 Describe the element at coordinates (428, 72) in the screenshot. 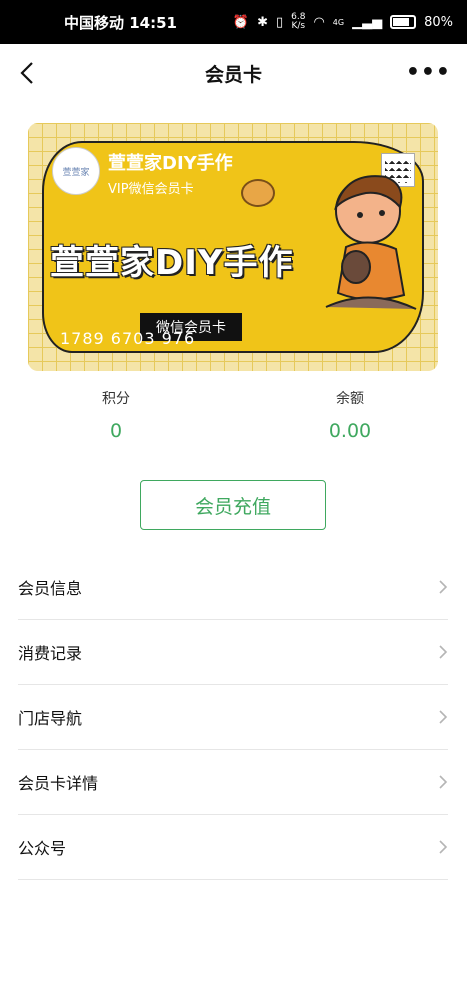

I see `more-icon: •••` at that location.